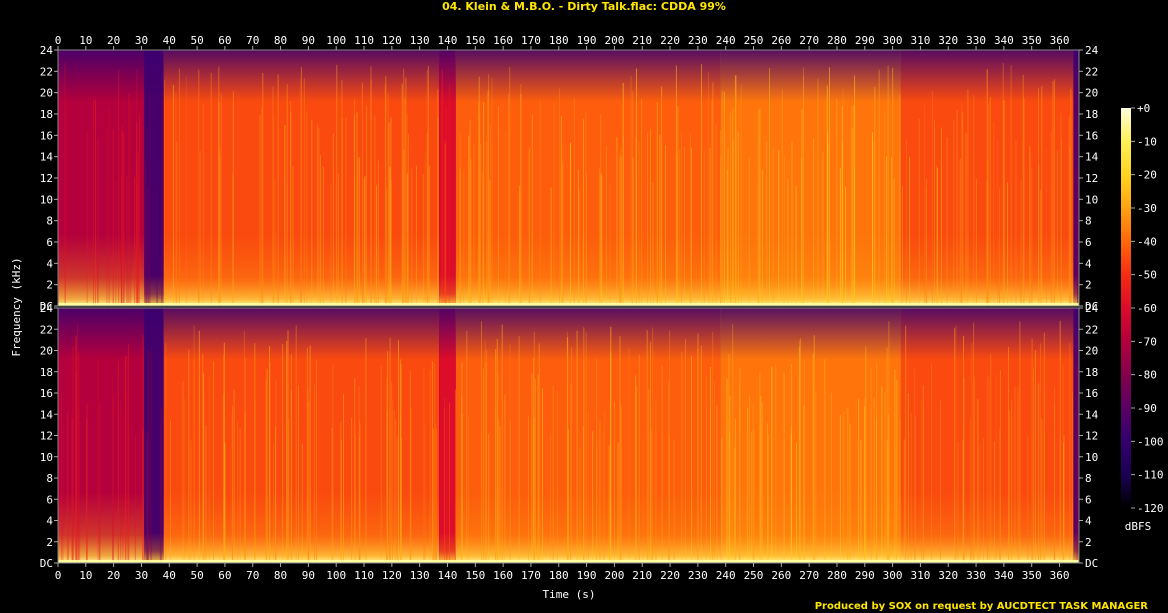  Describe the element at coordinates (614, 575) in the screenshot. I see `x-tick-label-bottom: 200` at that location.